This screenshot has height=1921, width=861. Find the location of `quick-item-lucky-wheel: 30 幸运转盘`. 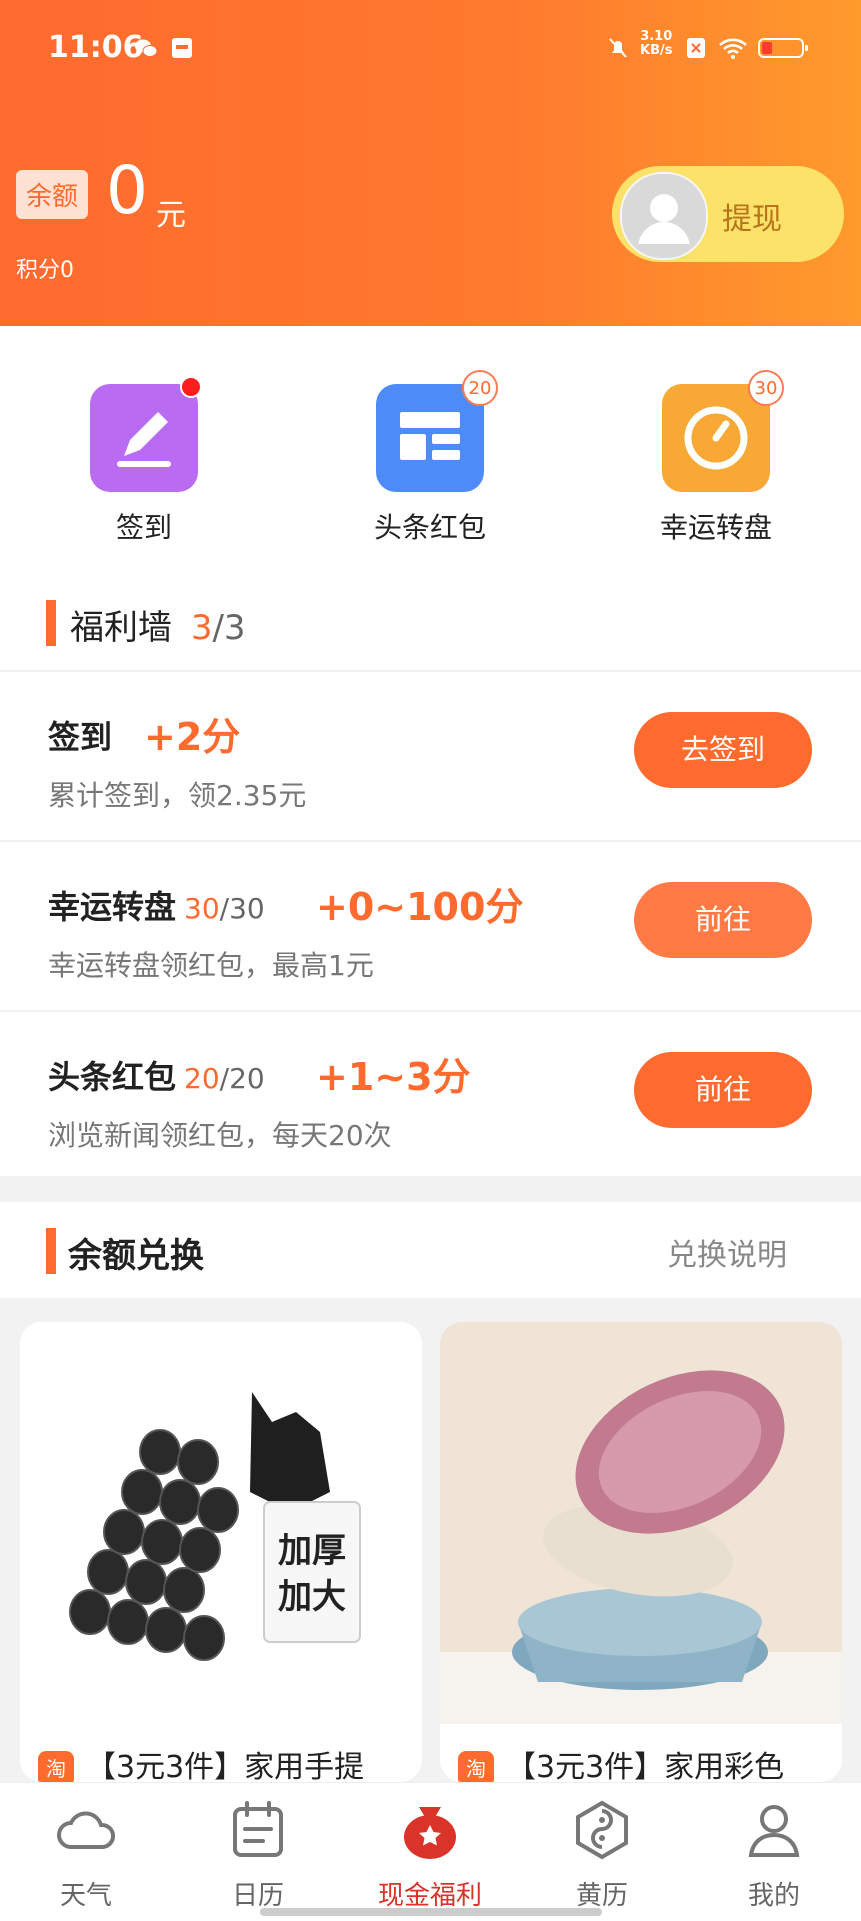

quick-item-lucky-wheel: 30 幸运转盘 is located at coordinates (716, 458).